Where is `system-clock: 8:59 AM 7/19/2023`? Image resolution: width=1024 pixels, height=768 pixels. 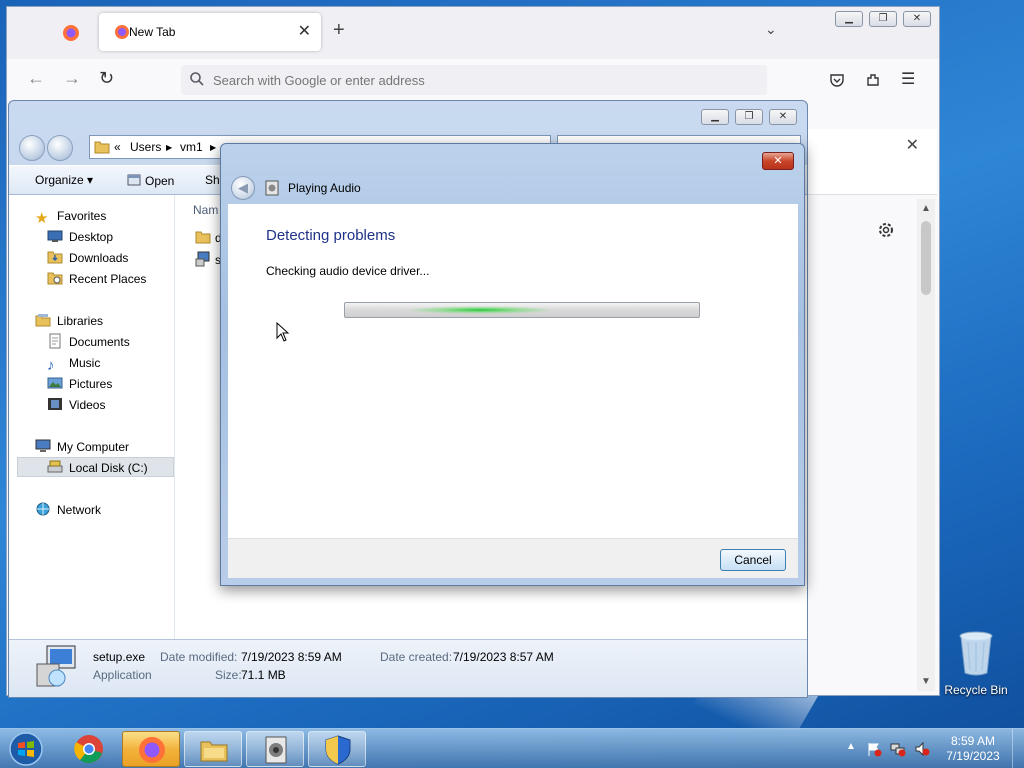
system-clock: 8:59 AM 7/19/2023 is located at coordinates (973, 749).